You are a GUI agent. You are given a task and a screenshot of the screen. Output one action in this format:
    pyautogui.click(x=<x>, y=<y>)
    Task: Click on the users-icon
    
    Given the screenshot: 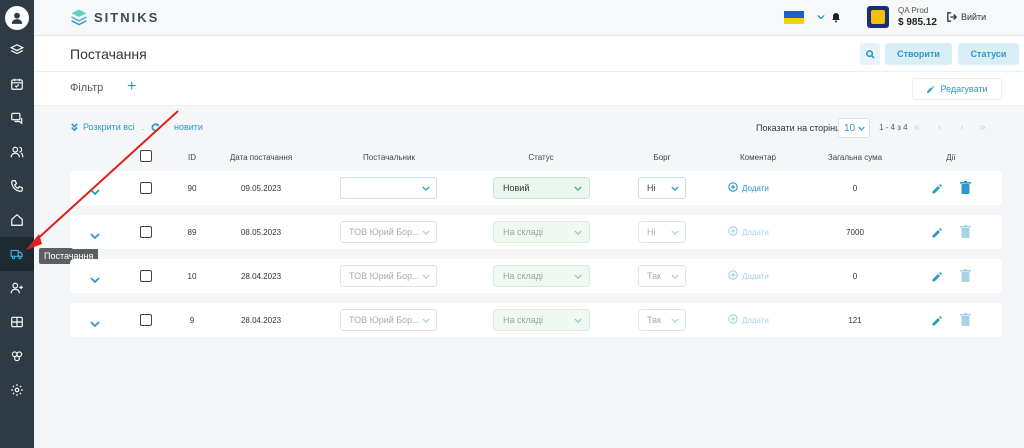 What is the action you would take?
    pyautogui.click(x=17, y=152)
    